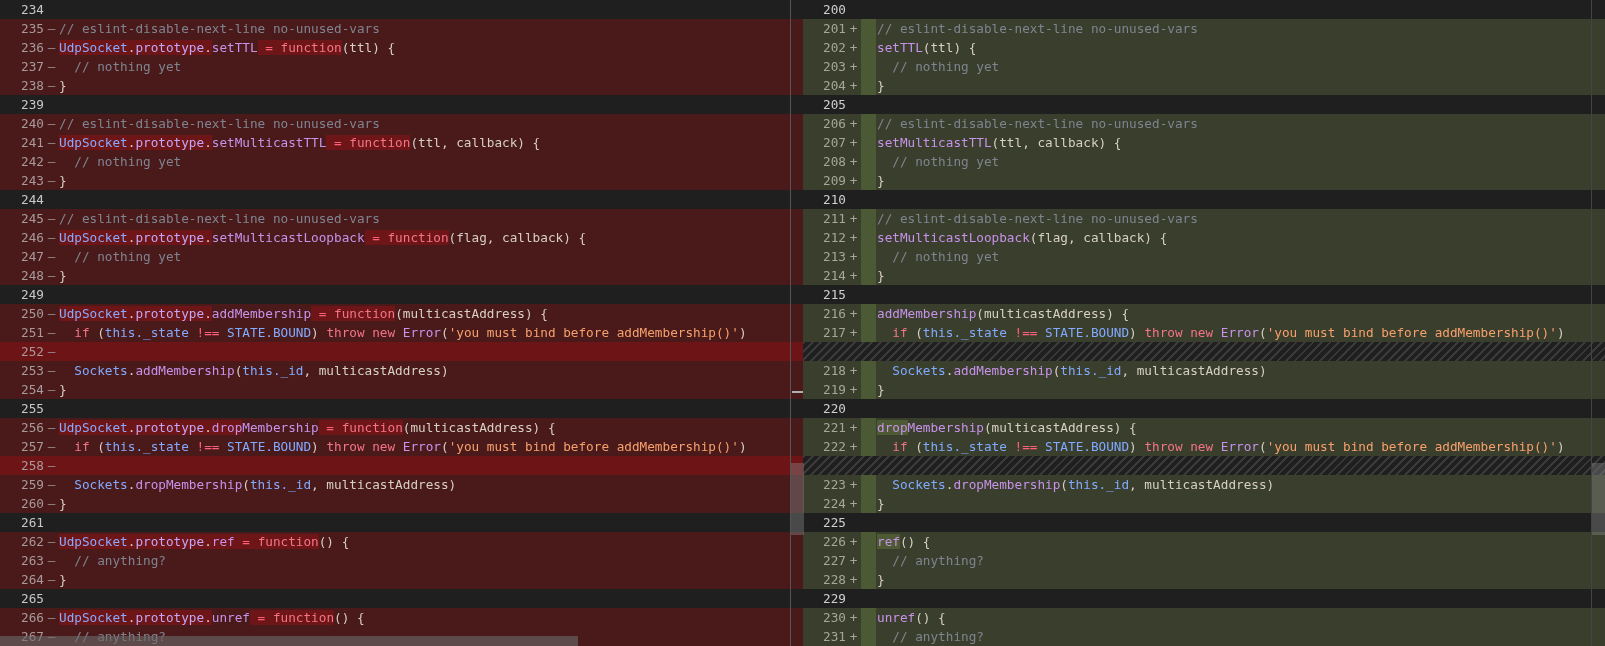 The image size is (1605, 646). I want to click on code-line: setTTL(ttl) {, so click(927, 48).